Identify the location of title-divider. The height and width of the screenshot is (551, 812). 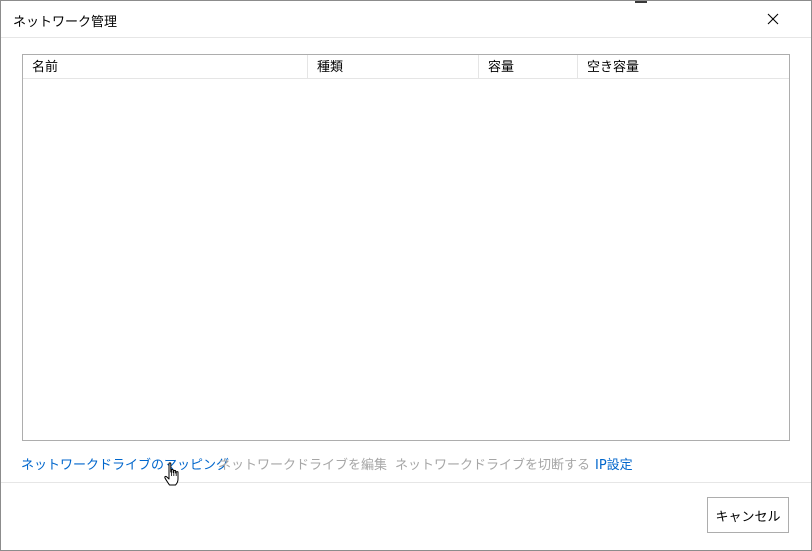
(406, 37).